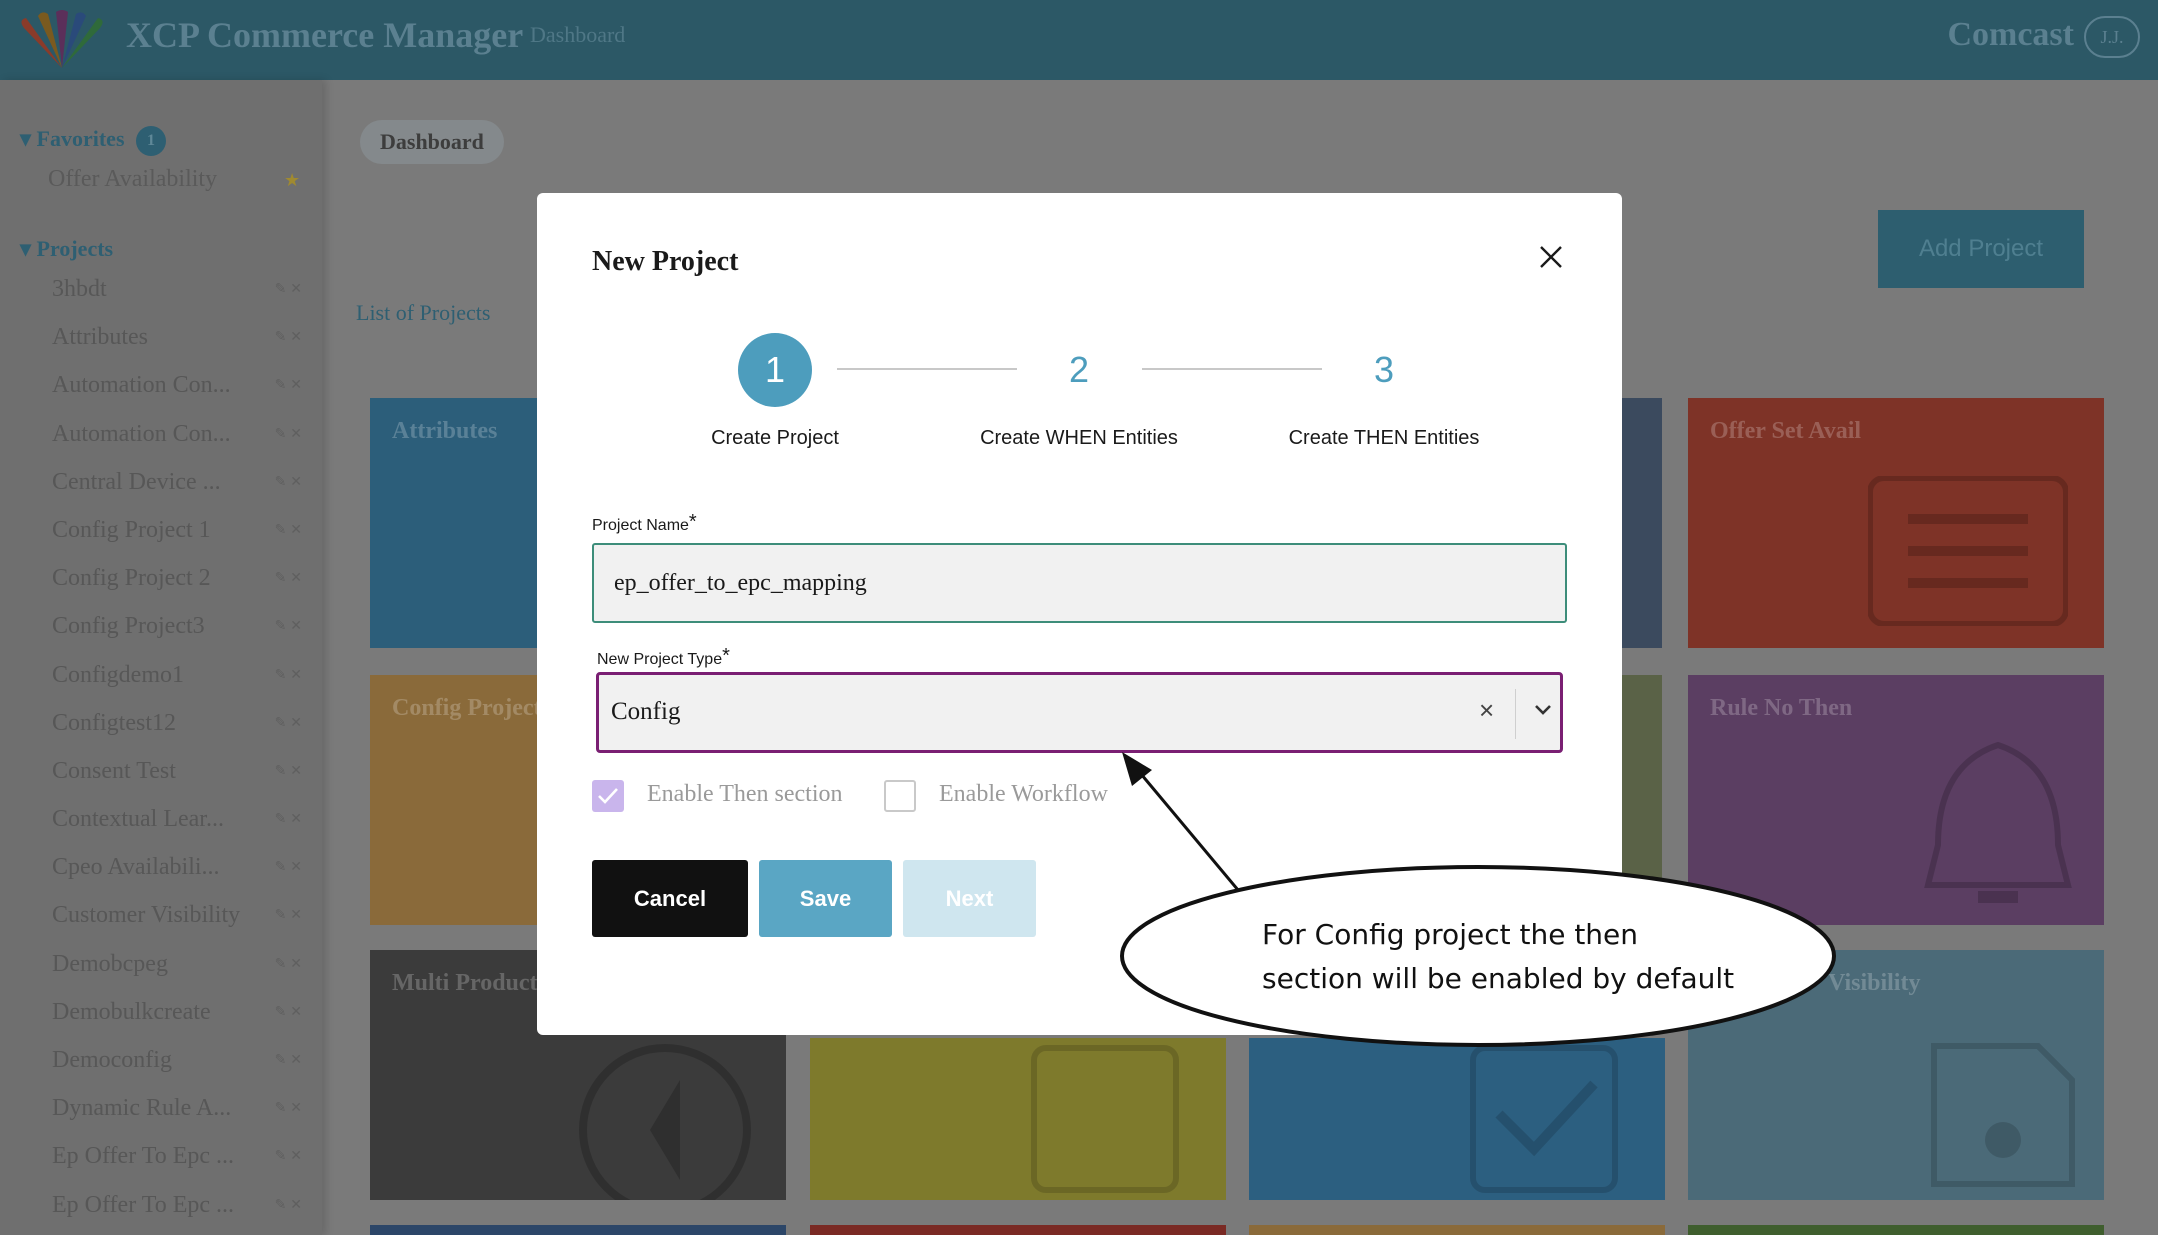 This screenshot has height=1235, width=2158. What do you see at coordinates (1486, 710) in the screenshot?
I see `clear-icon: ×` at bounding box center [1486, 710].